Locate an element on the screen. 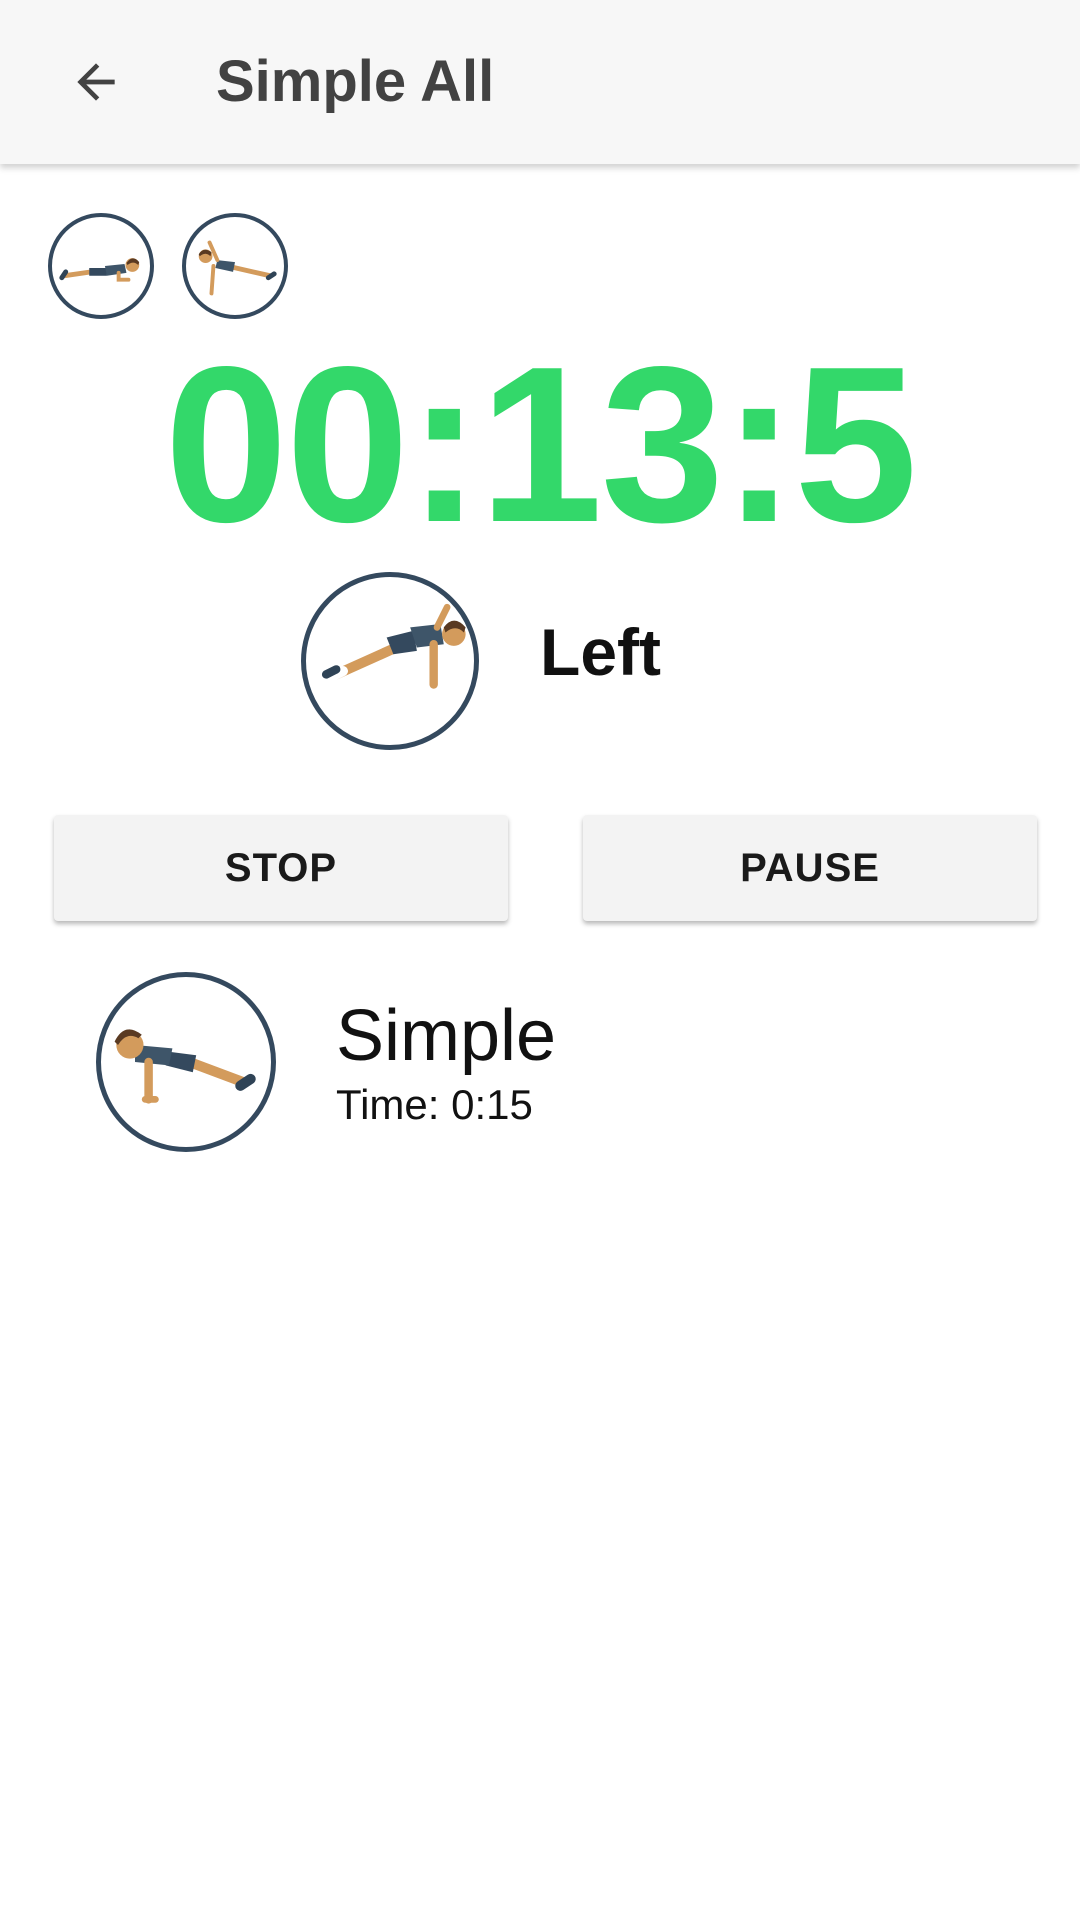 The width and height of the screenshot is (1080, 1920). current-exercise-image is located at coordinates (390, 661).